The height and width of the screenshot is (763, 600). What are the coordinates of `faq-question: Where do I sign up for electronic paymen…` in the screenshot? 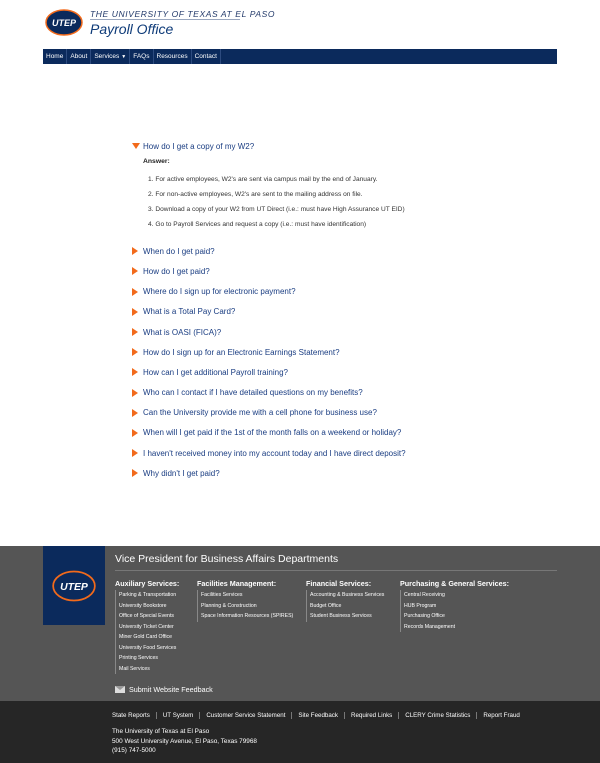 It's located at (352, 292).